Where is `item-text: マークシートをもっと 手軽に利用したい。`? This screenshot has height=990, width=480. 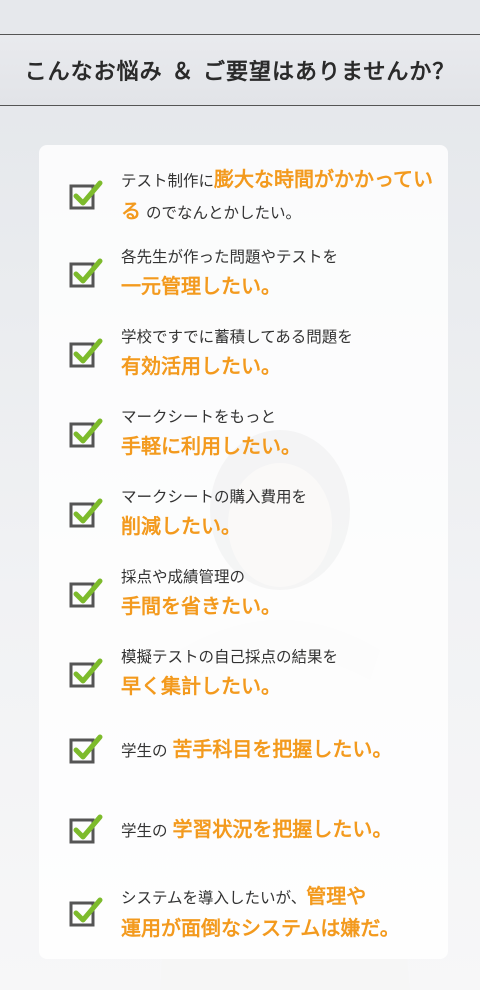
item-text: マークシートをもっと 手軽に利用したい。 is located at coordinates (211, 433).